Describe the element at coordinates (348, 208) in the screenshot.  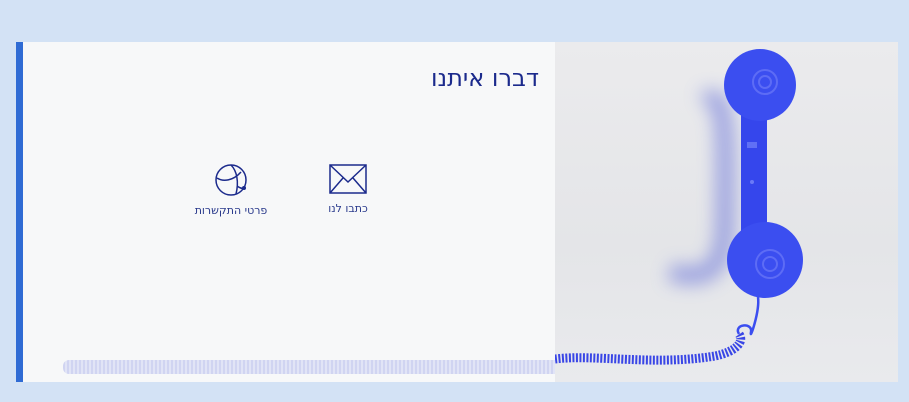
I see `write-to-us-label: כתבו לנו` at that location.